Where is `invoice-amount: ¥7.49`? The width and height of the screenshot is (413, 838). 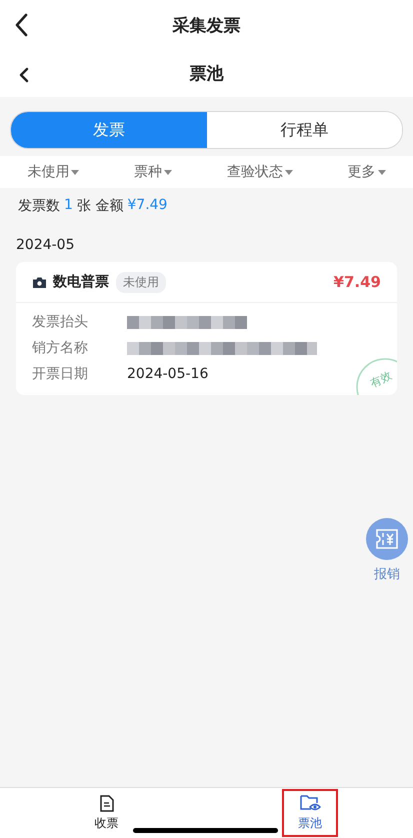
invoice-amount: ¥7.49 is located at coordinates (357, 282).